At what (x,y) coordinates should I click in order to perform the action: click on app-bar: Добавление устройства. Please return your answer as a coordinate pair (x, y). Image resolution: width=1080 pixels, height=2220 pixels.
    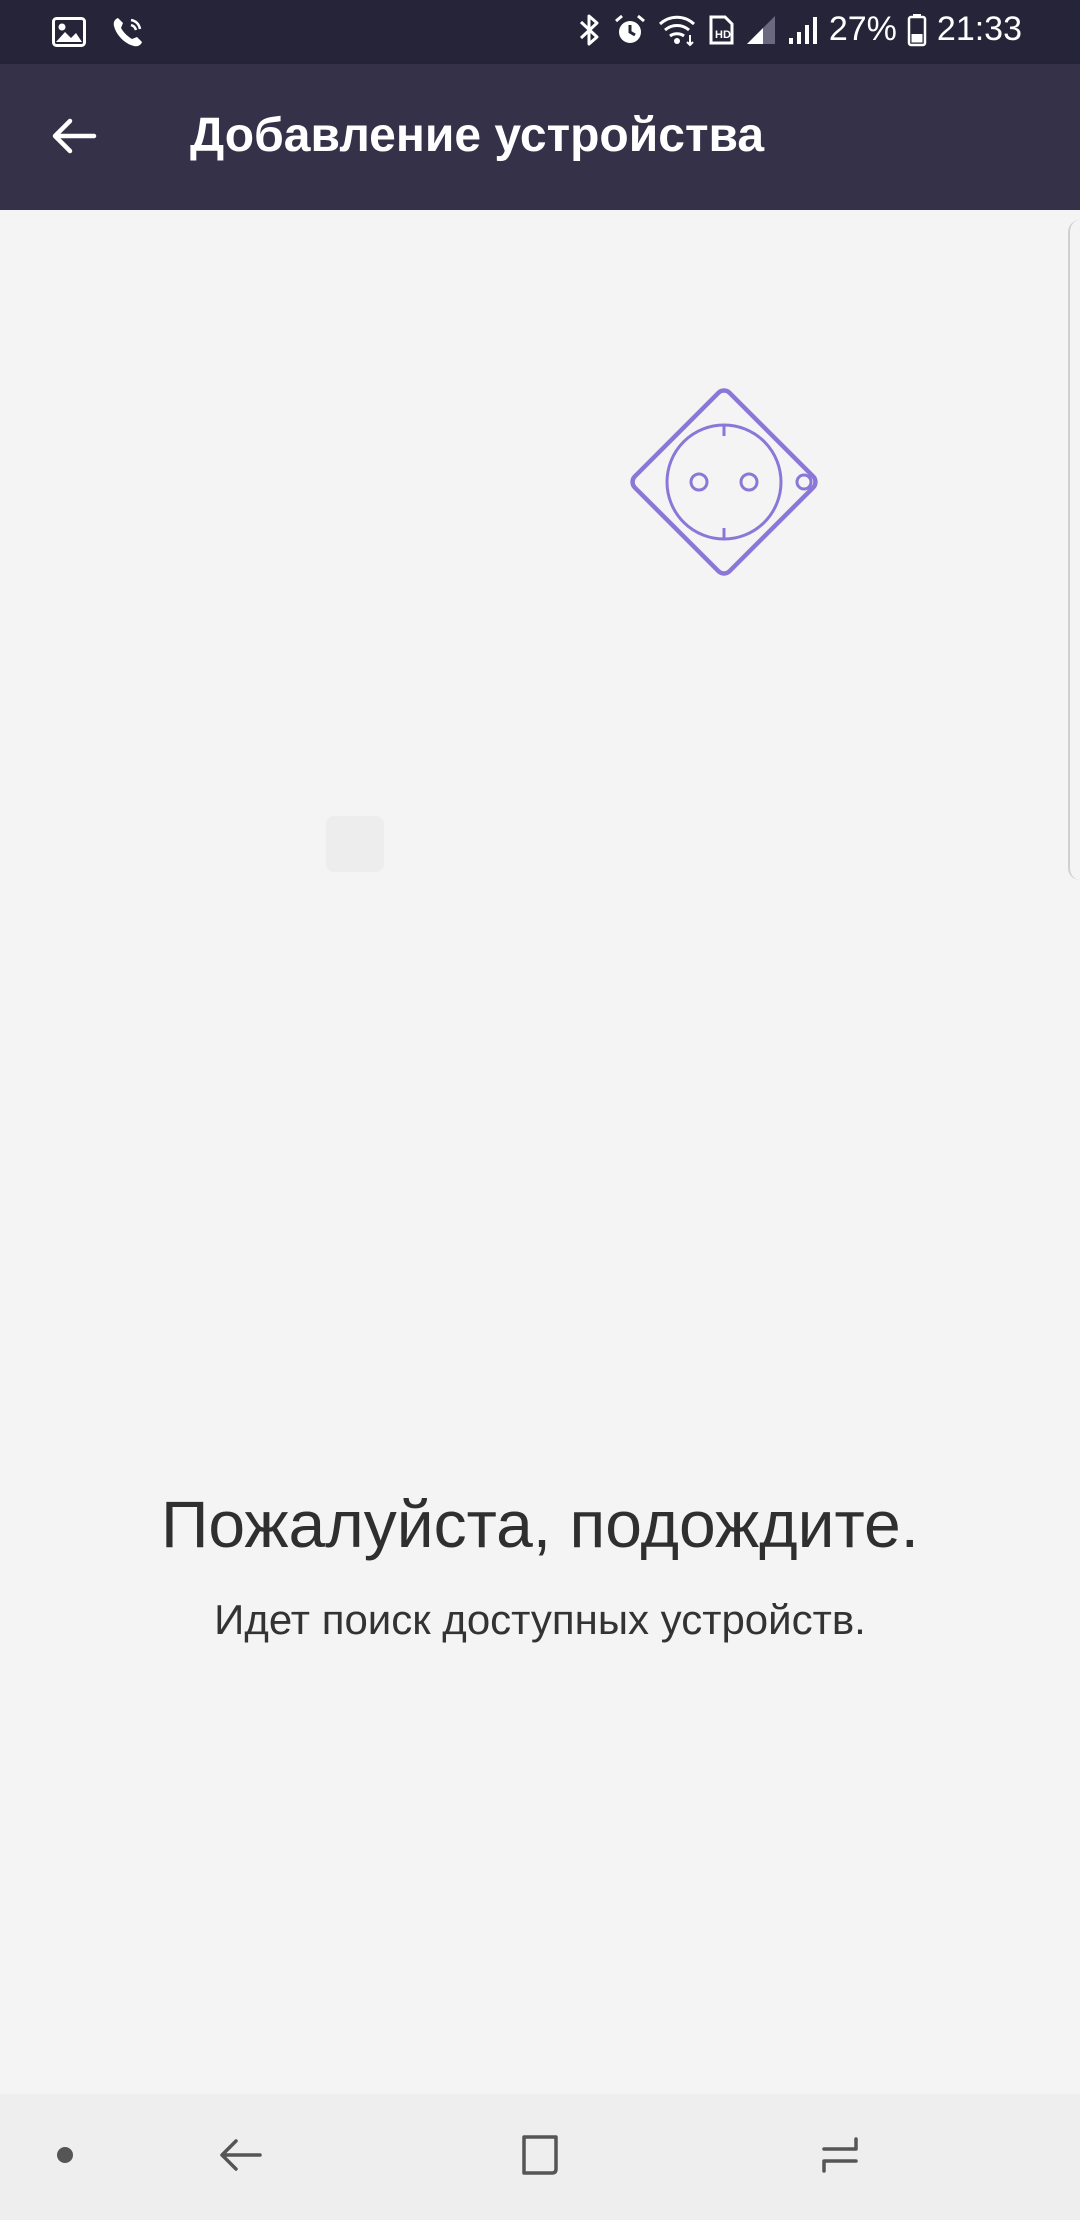
    Looking at the image, I should click on (540, 137).